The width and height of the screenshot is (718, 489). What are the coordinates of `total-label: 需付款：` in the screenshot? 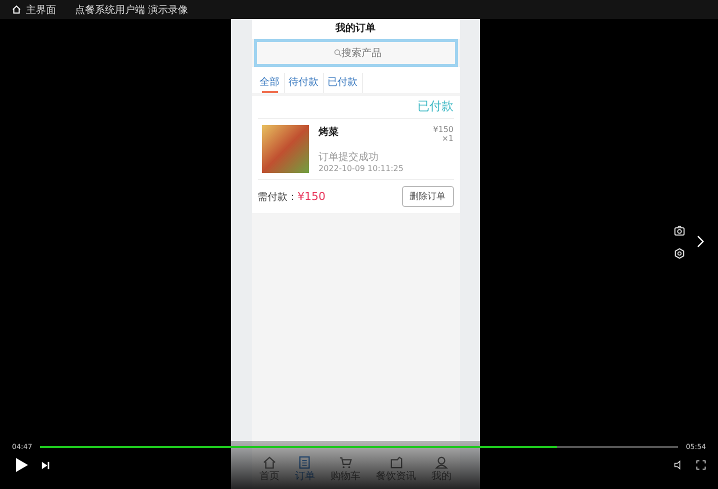 It's located at (278, 197).